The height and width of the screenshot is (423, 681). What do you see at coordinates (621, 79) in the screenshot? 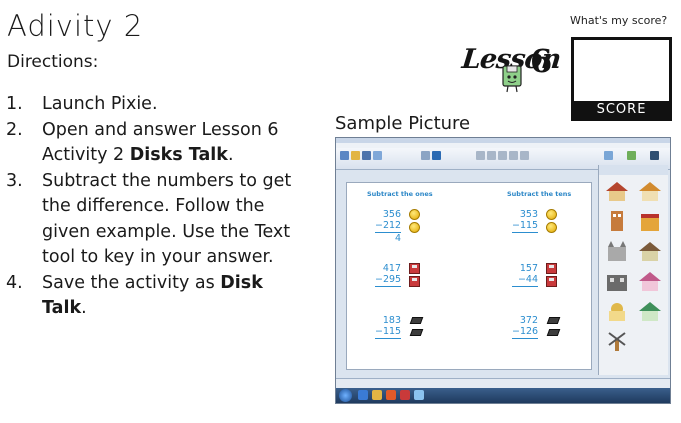
I see `score-box: SCORE` at bounding box center [621, 79].